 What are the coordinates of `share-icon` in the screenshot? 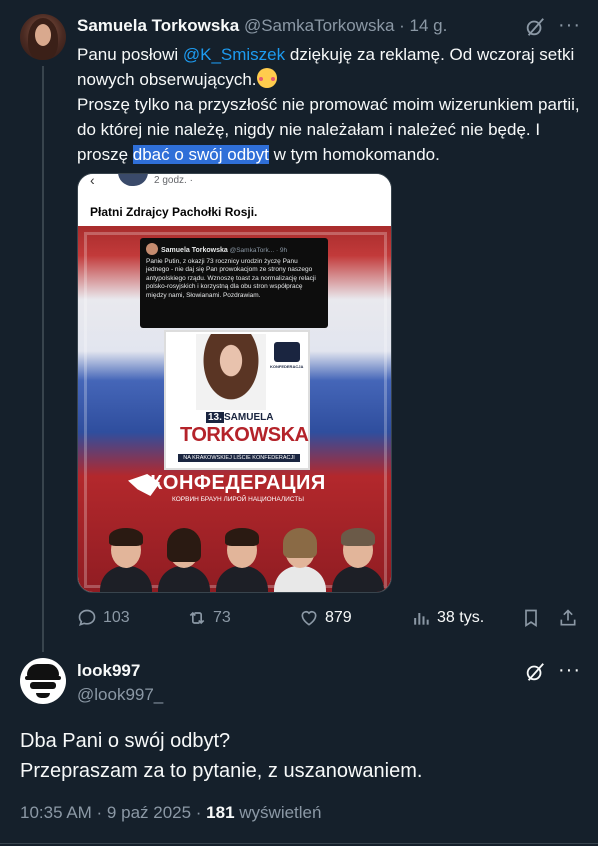 It's located at (568, 617).